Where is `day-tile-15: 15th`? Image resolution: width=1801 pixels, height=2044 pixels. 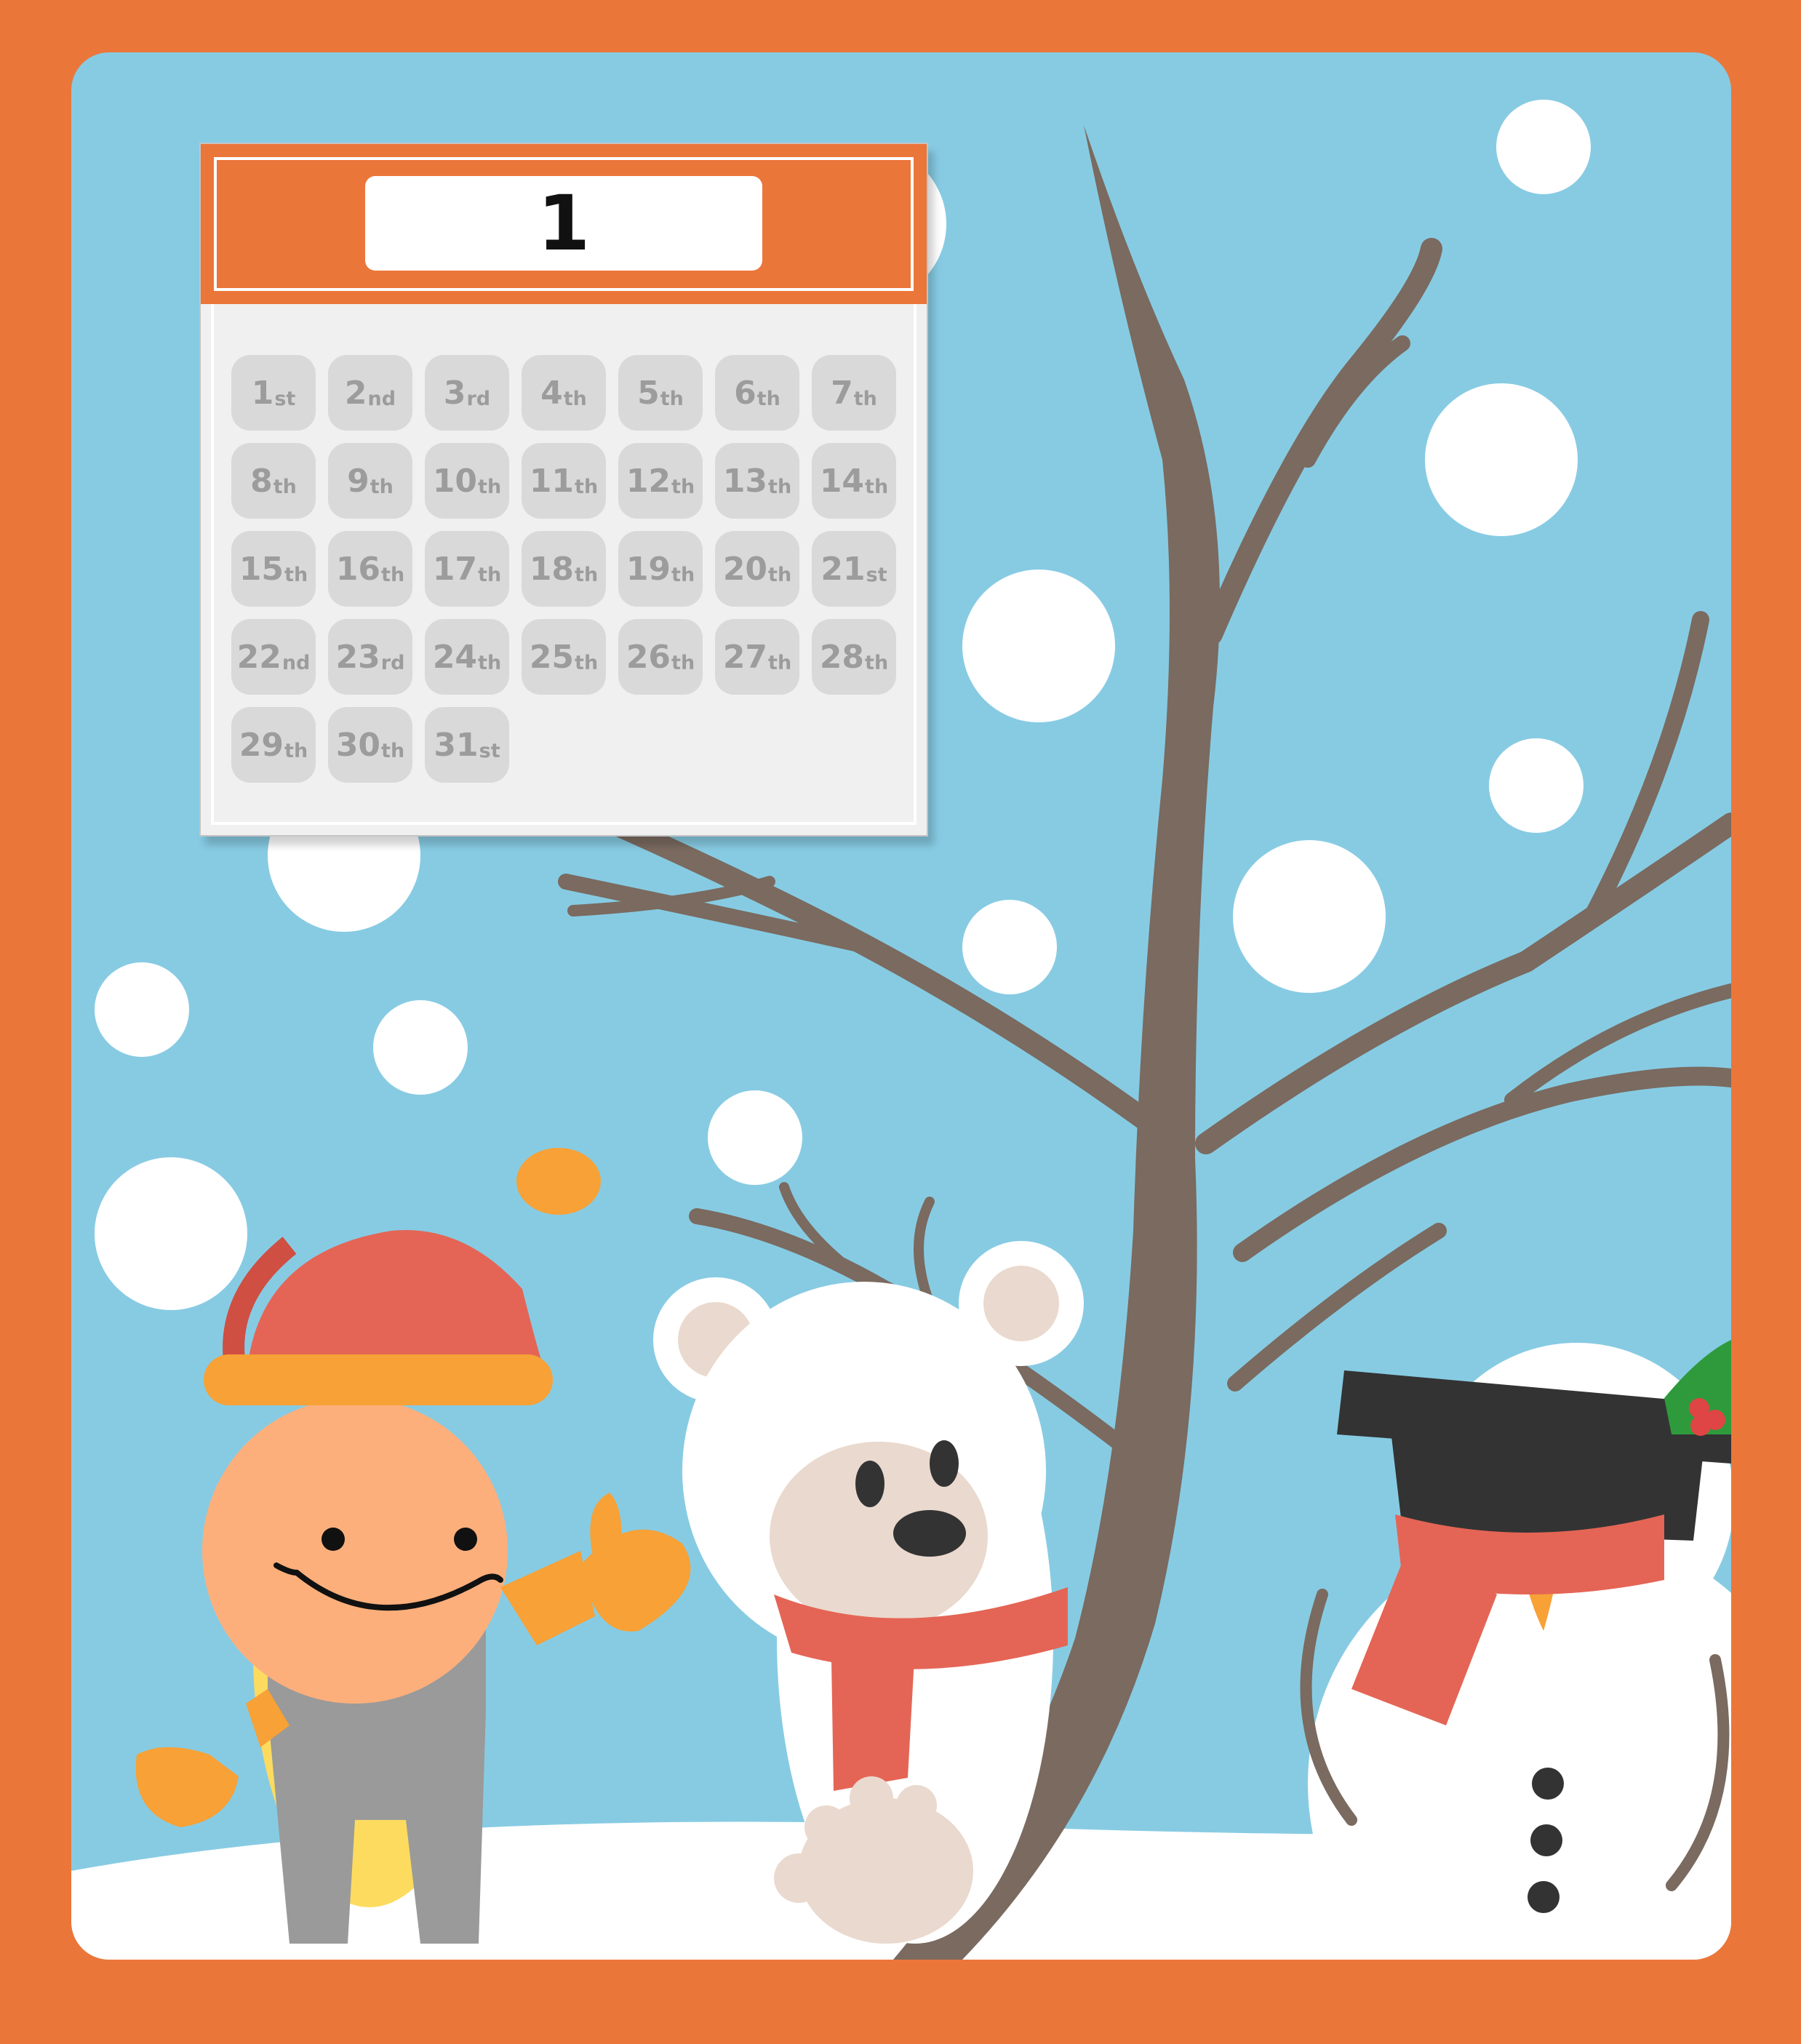
day-tile-15: 15th is located at coordinates (273, 569).